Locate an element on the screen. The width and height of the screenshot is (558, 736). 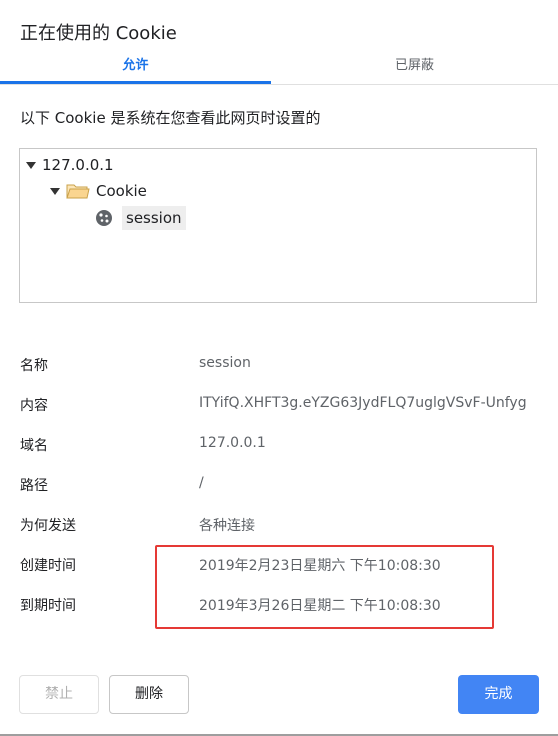
active-tab-indicator is located at coordinates (135, 82).